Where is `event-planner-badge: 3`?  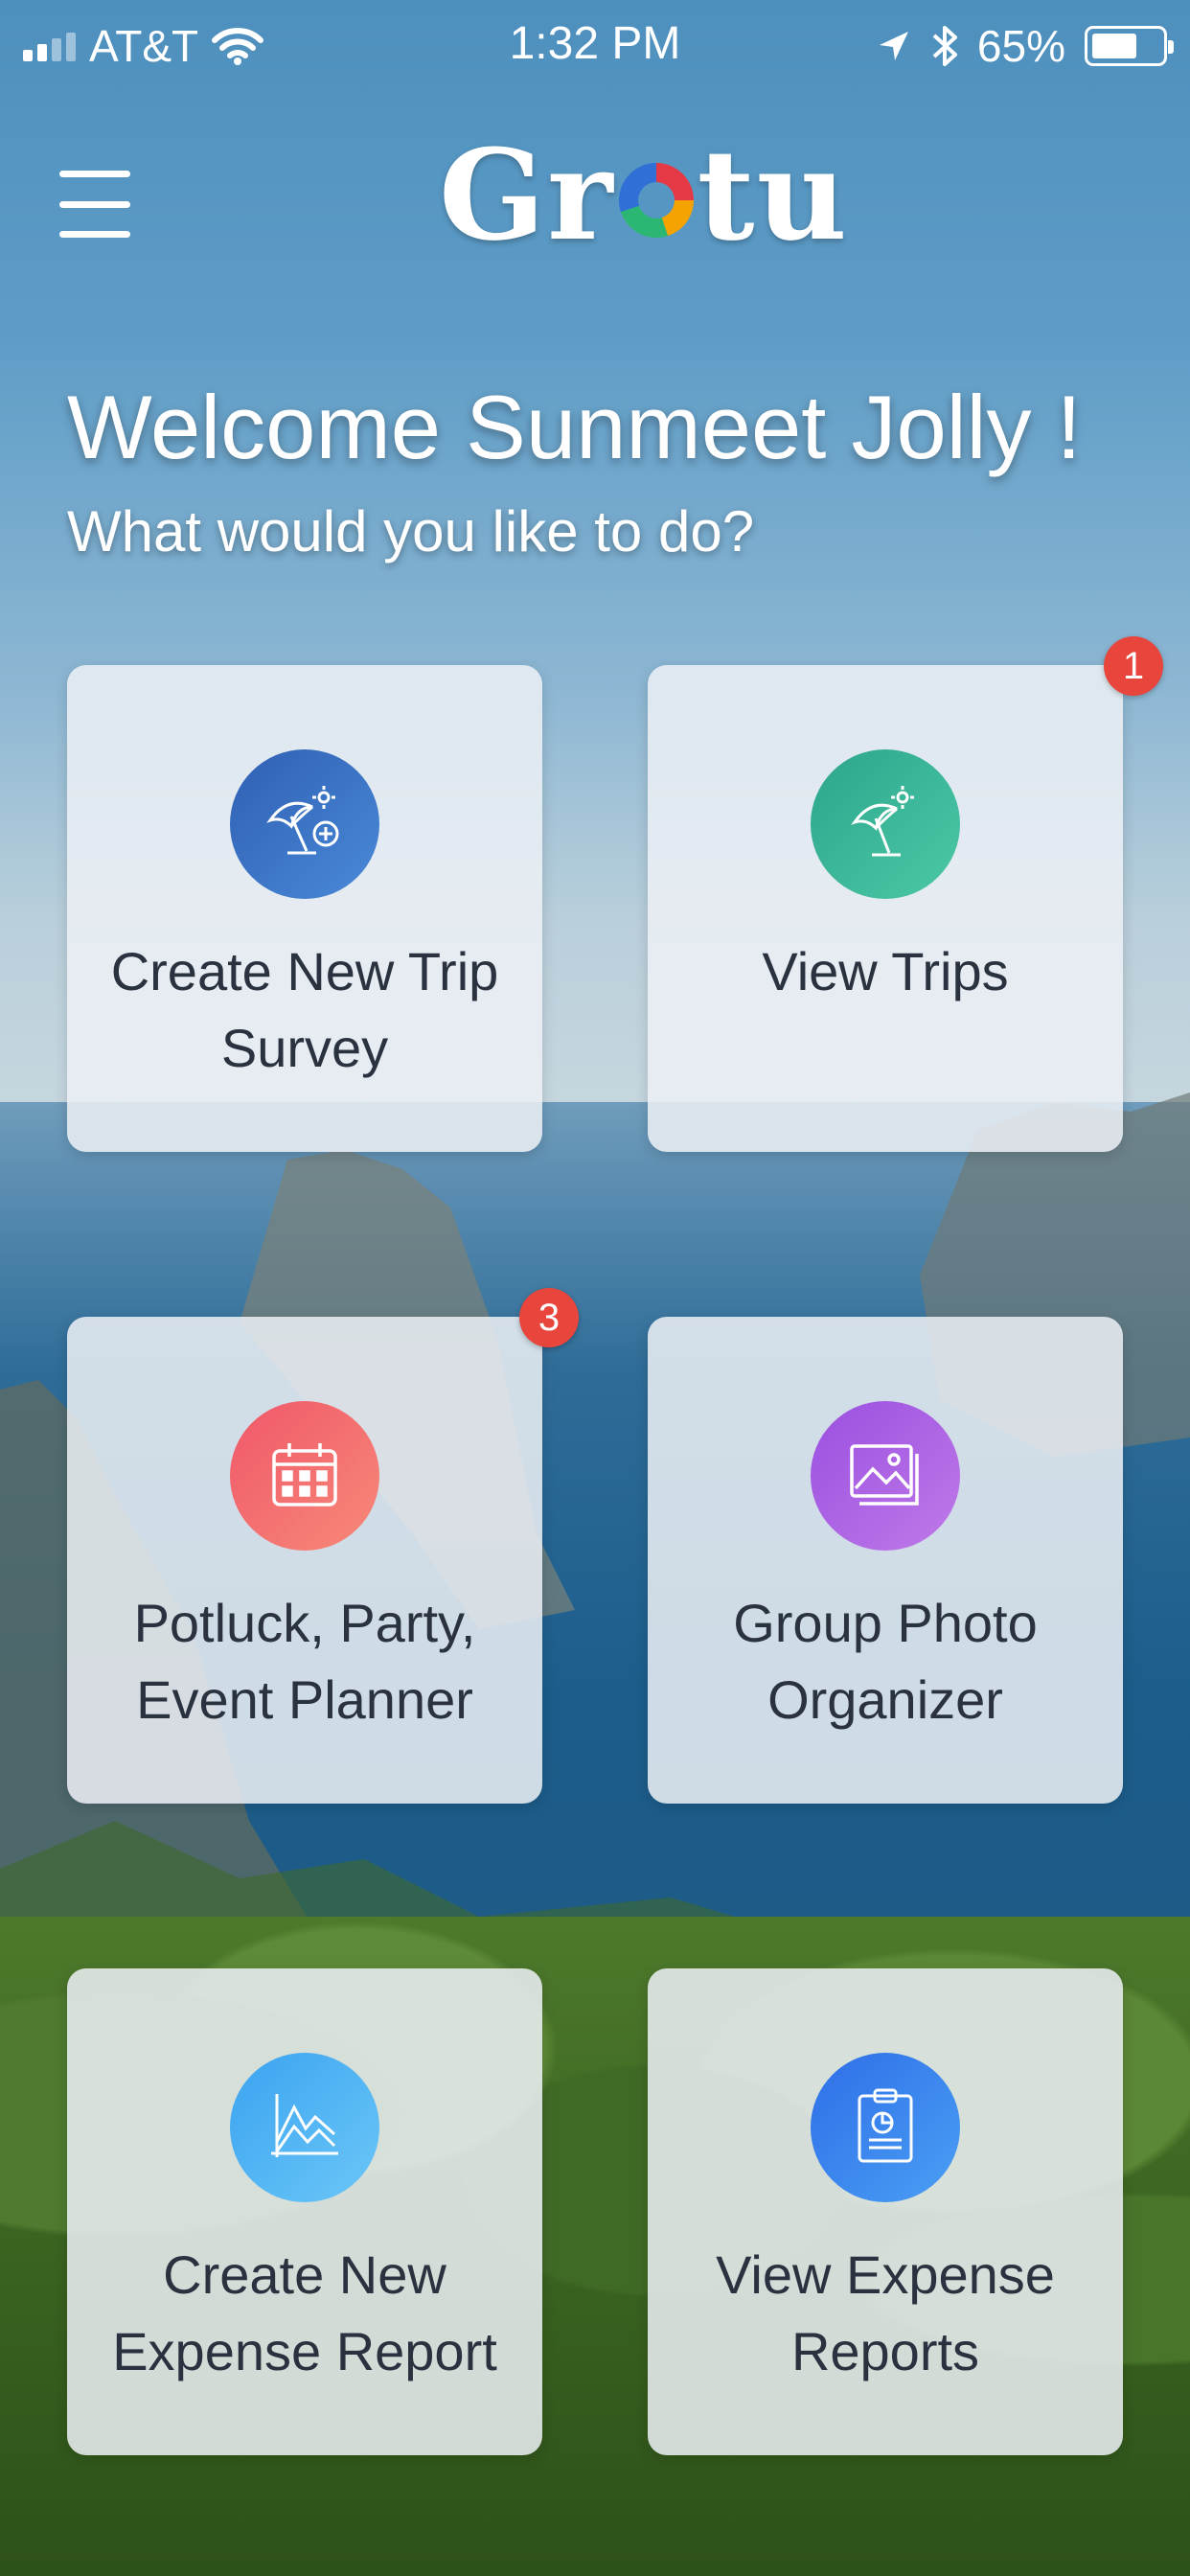 event-planner-badge: 3 is located at coordinates (549, 1318).